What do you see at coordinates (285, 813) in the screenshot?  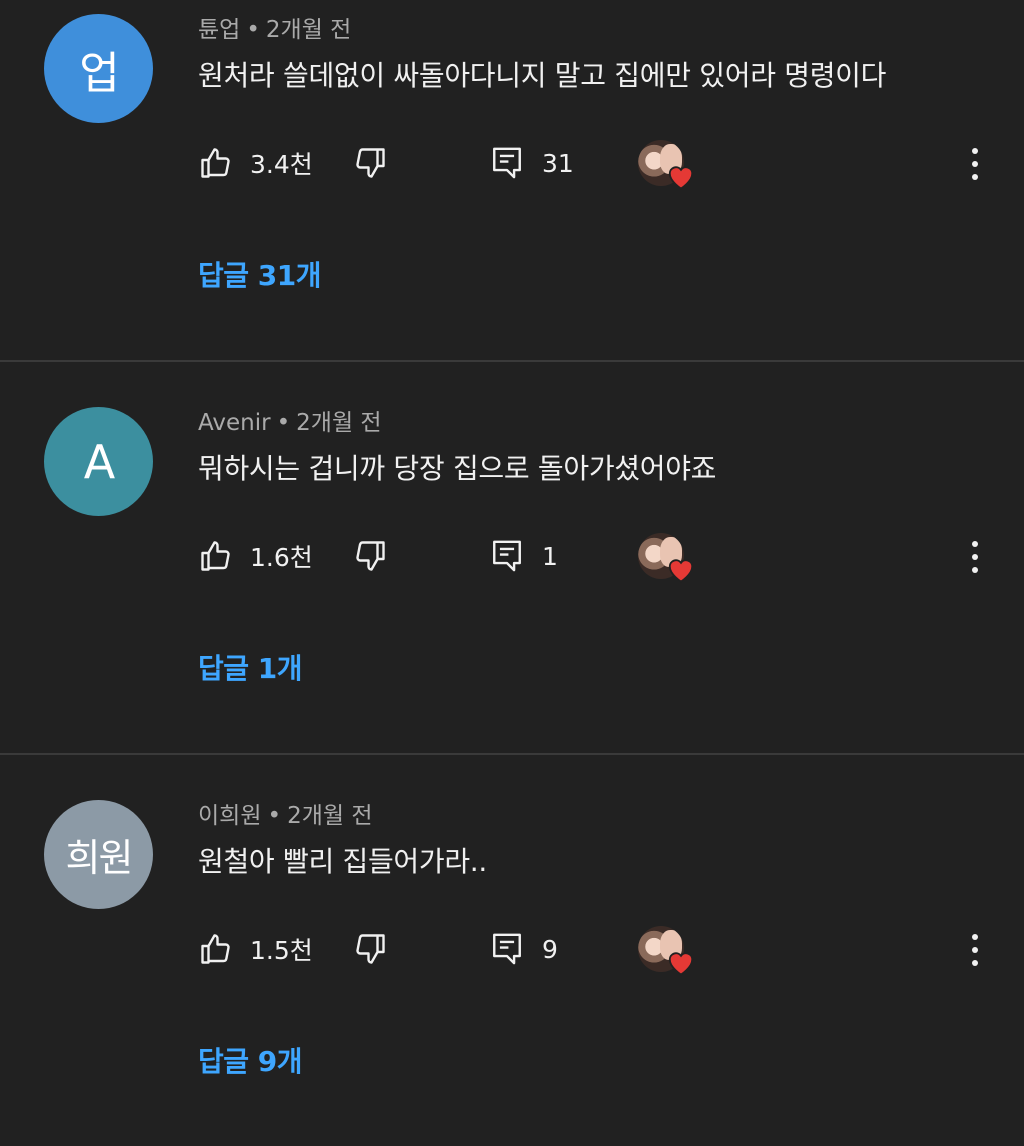 I see `comment-meta: 이희원 • 2개월 전` at bounding box center [285, 813].